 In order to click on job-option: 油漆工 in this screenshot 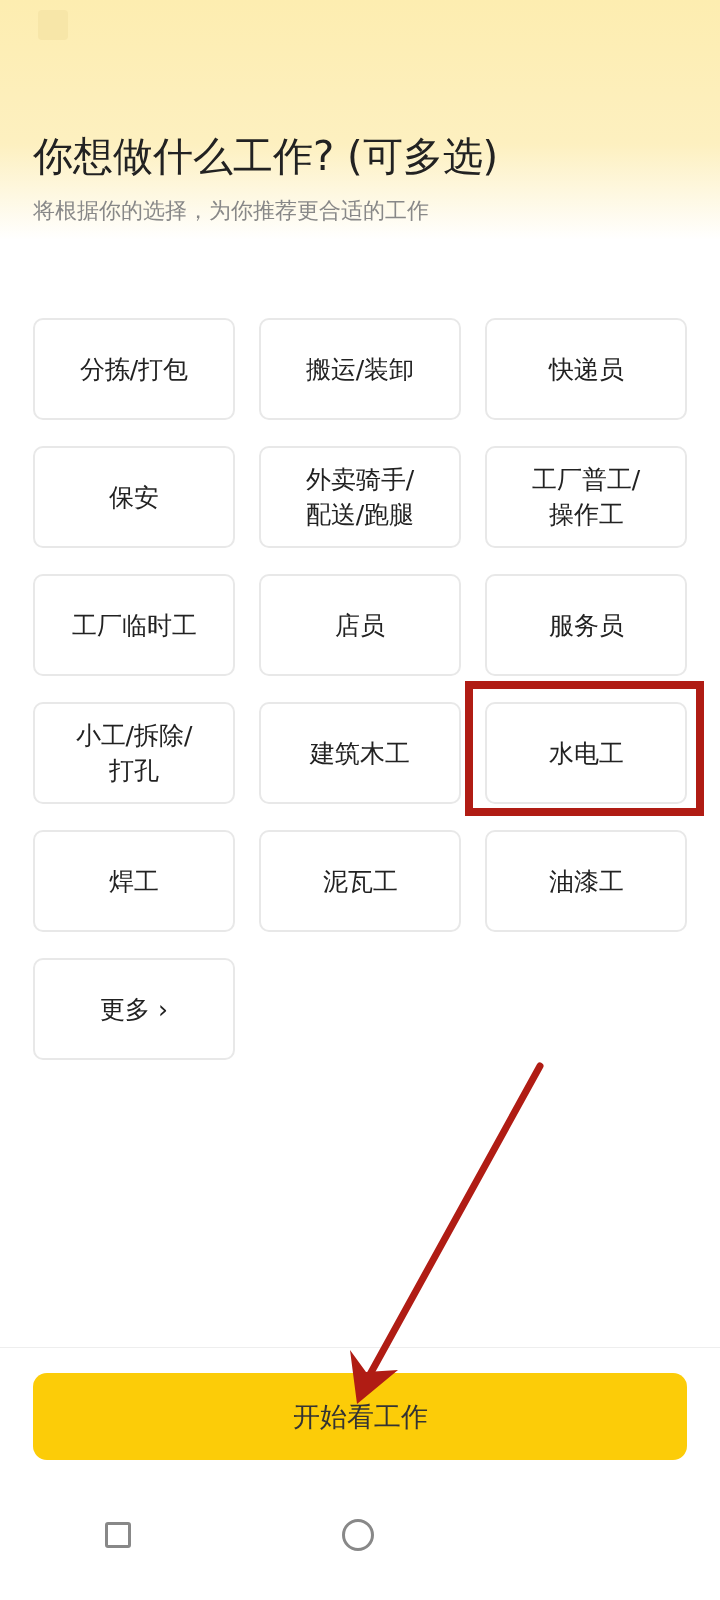, I will do `click(586, 881)`.